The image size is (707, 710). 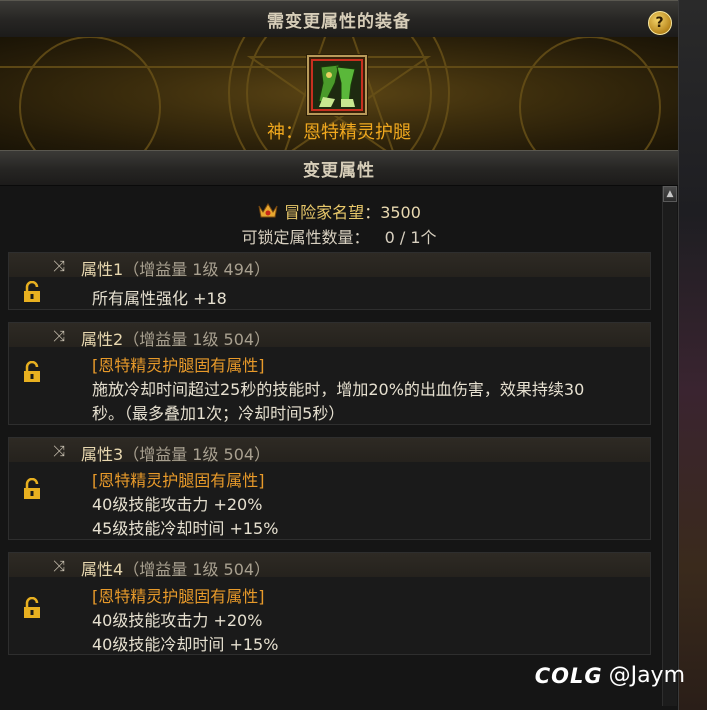 I want to click on lockable-count-line: 可锁定属性数量： 0 / 1个, so click(x=339, y=236).